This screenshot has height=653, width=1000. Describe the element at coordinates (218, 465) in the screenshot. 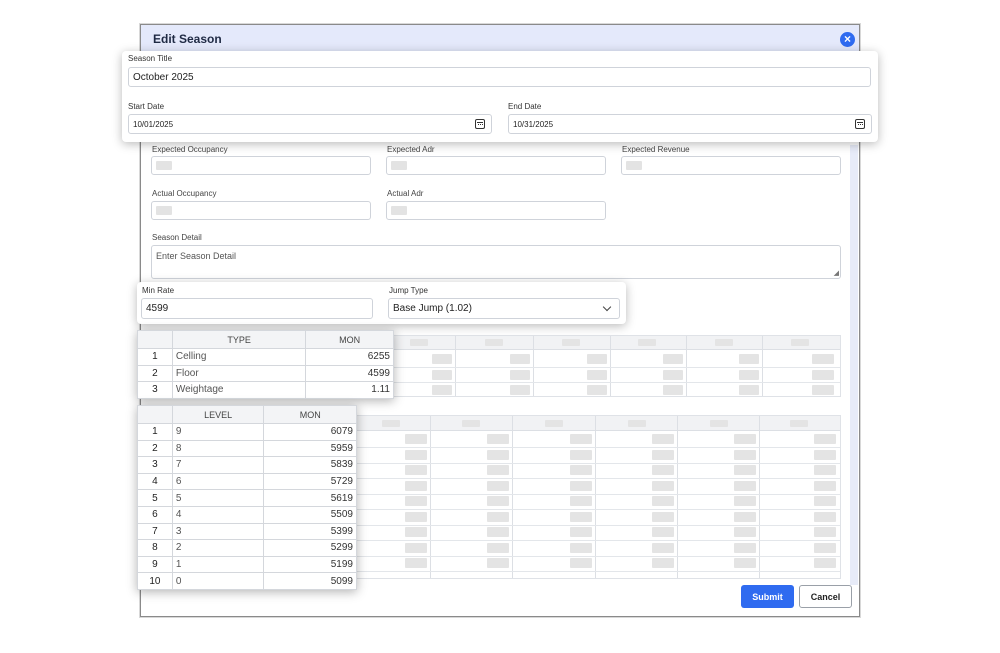

I see `level-cell: 7` at that location.